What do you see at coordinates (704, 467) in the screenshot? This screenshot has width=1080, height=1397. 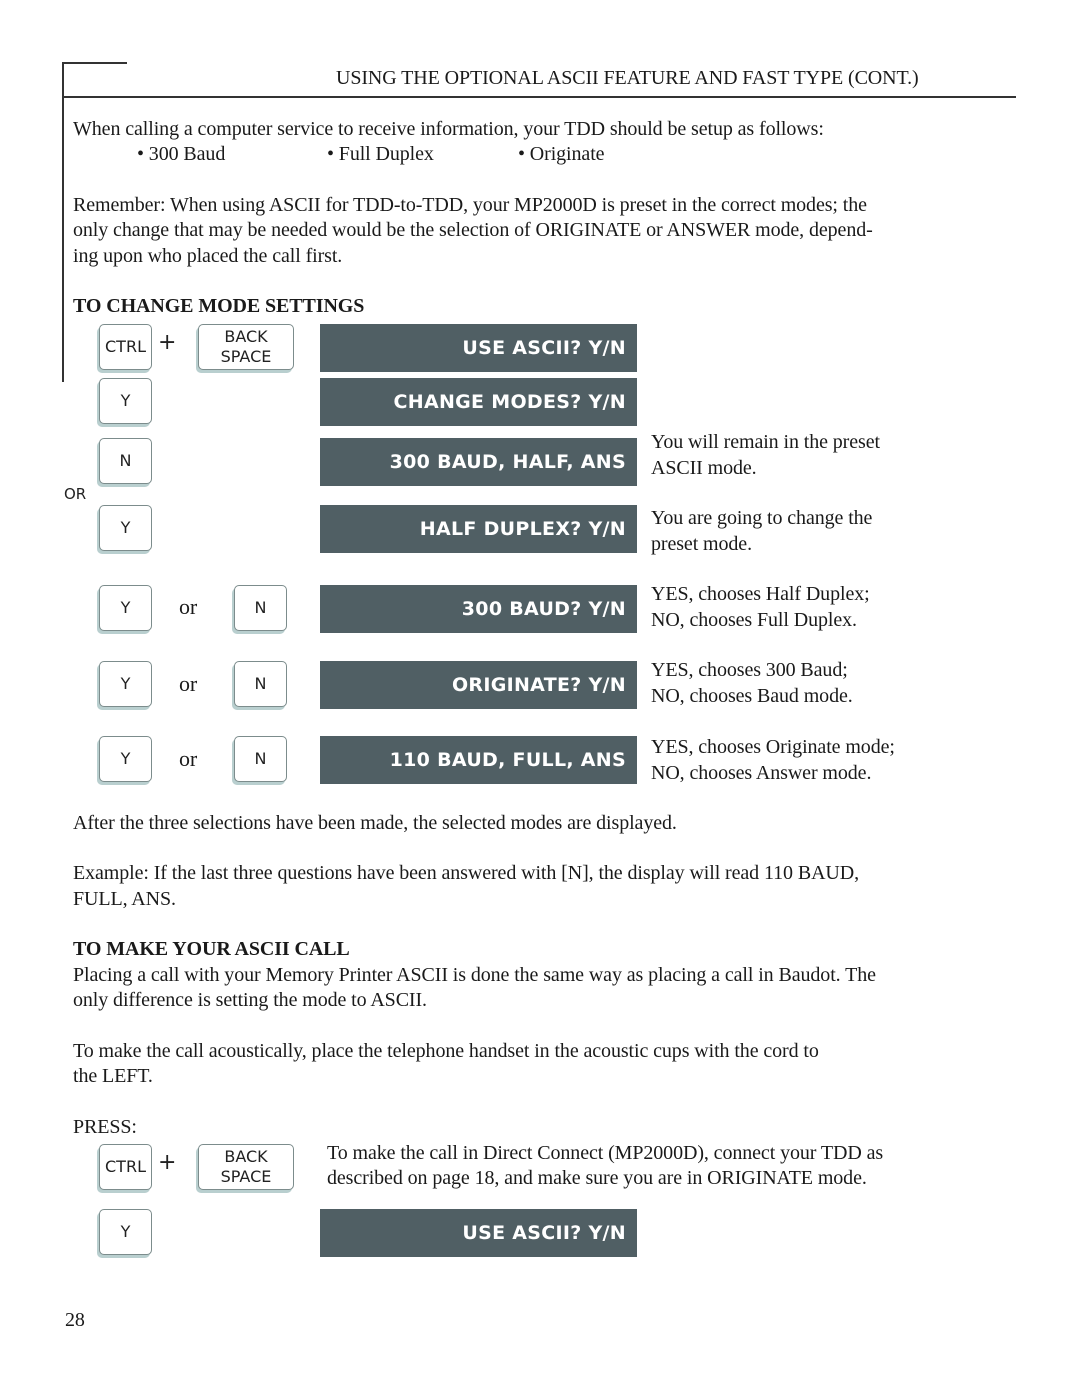 I see `note-line: ASCII mode.` at bounding box center [704, 467].